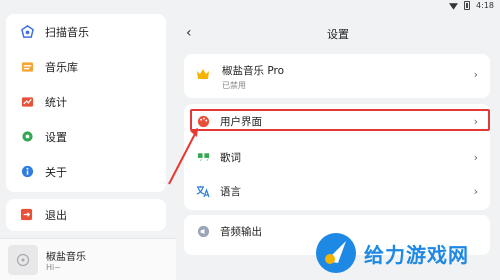  Describe the element at coordinates (56, 102) in the screenshot. I see `nav-item-label: 统计` at that location.